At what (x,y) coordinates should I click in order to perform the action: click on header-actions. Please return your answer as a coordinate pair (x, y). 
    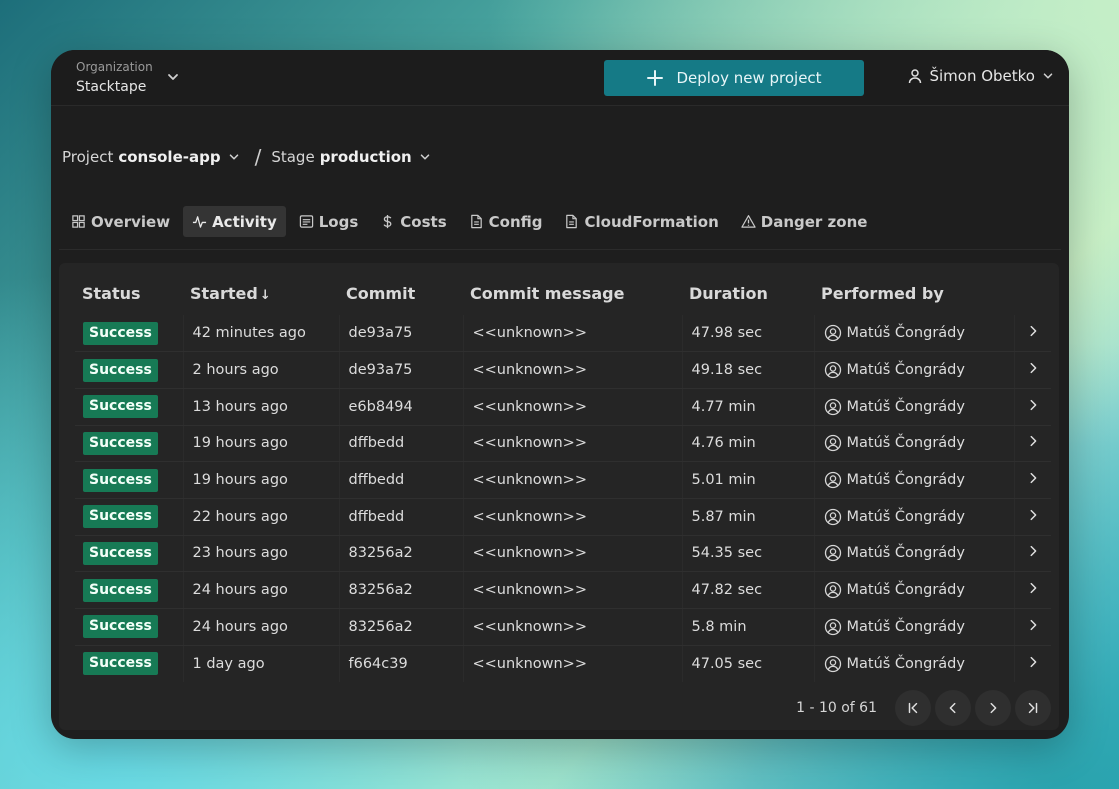
    Looking at the image, I should click on (1032, 293).